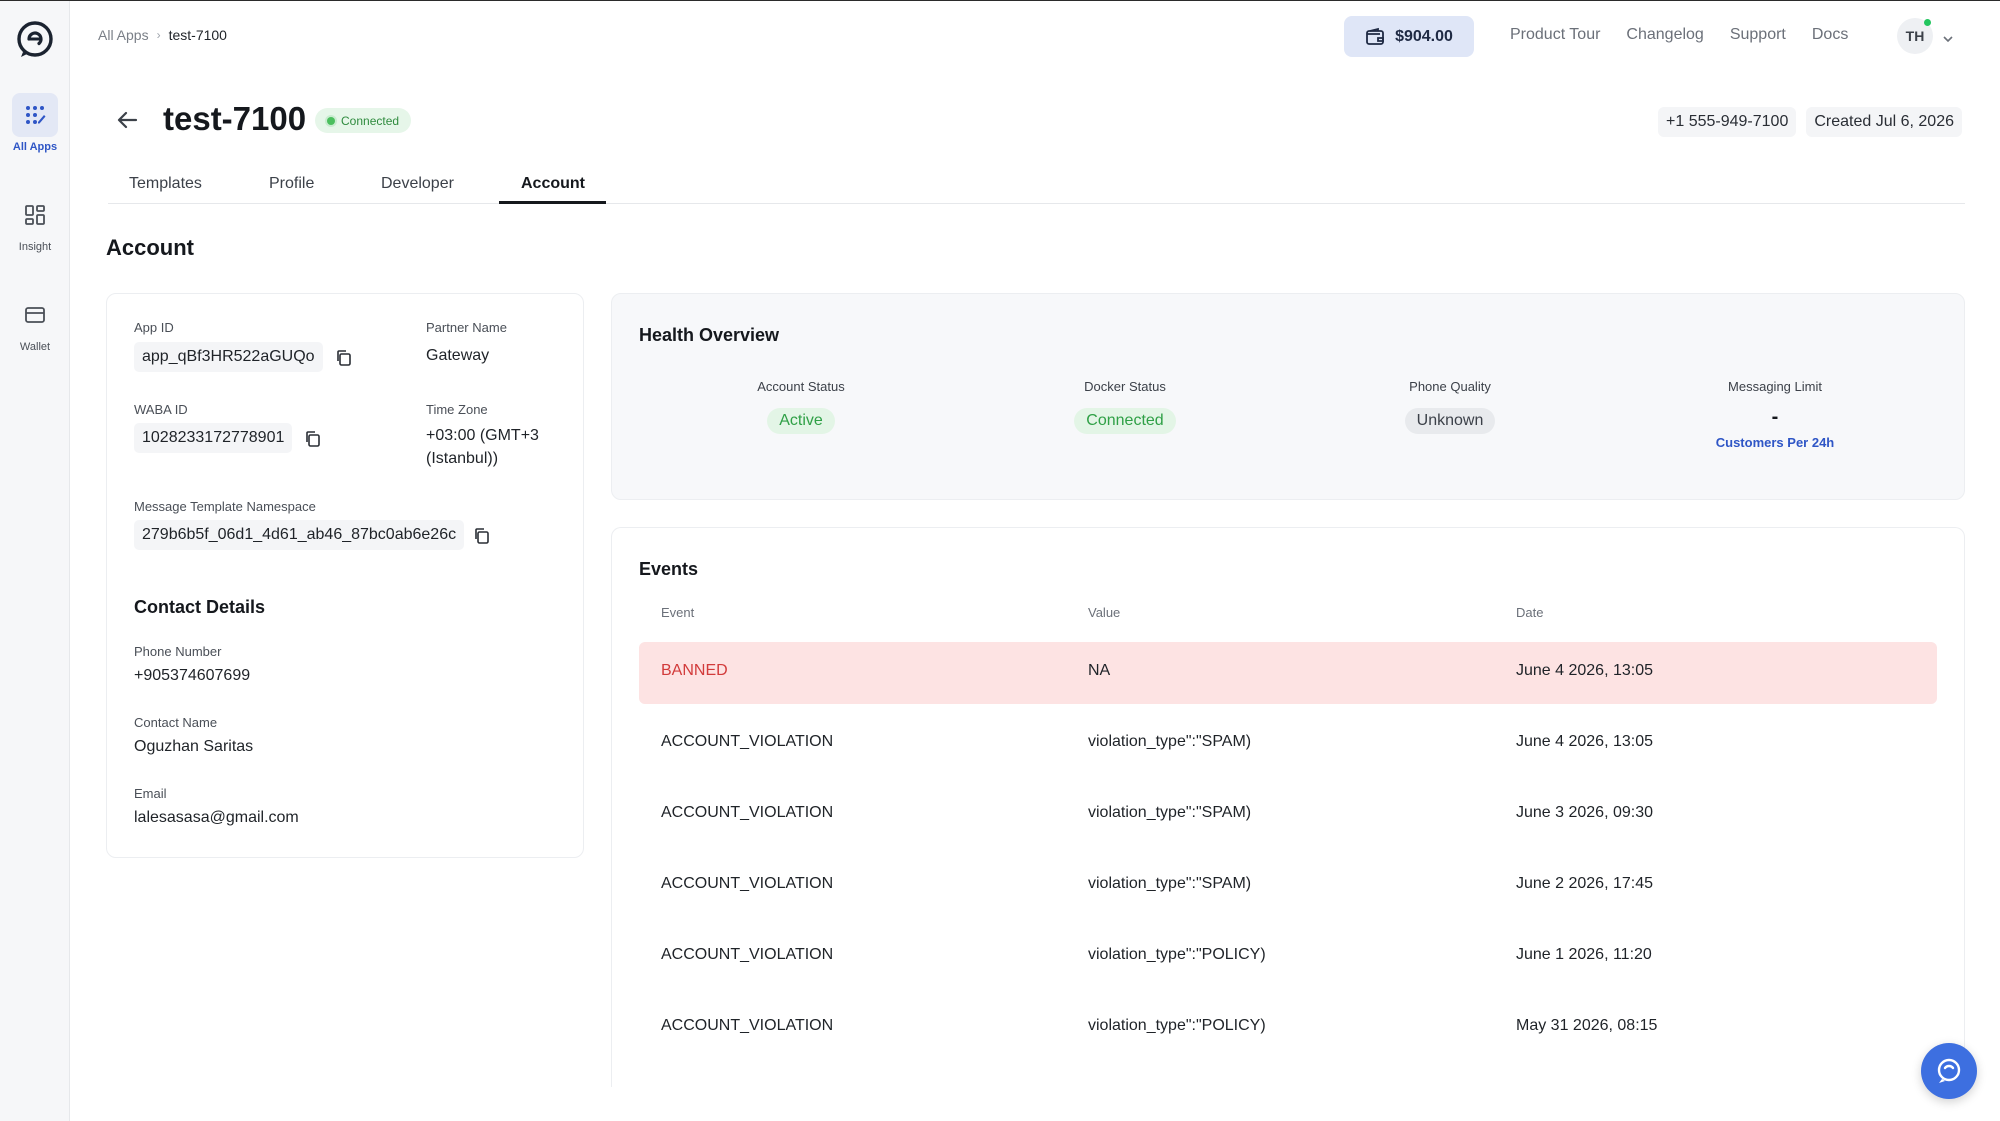 The height and width of the screenshot is (1121, 2000). Describe the element at coordinates (1927, 22) in the screenshot. I see `online-status-dot` at that location.